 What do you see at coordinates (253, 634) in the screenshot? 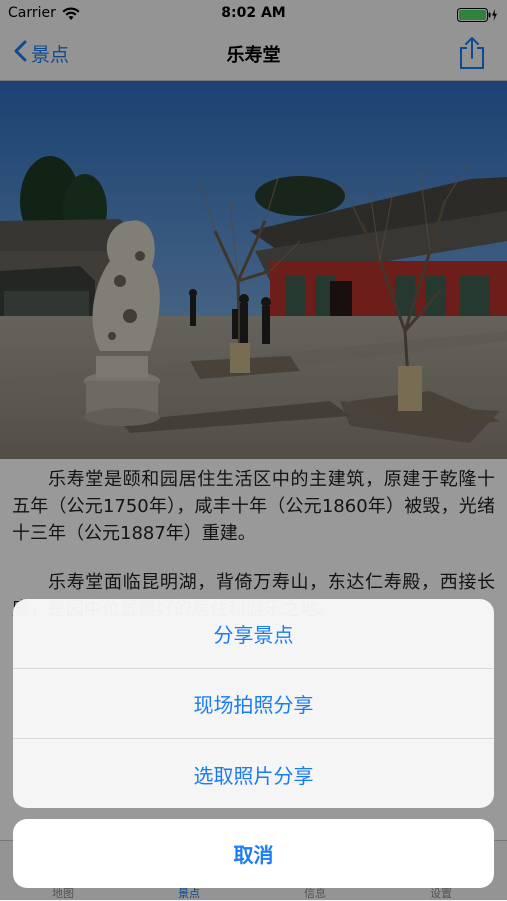
I see `share-scenic-button: 分享景点` at bounding box center [253, 634].